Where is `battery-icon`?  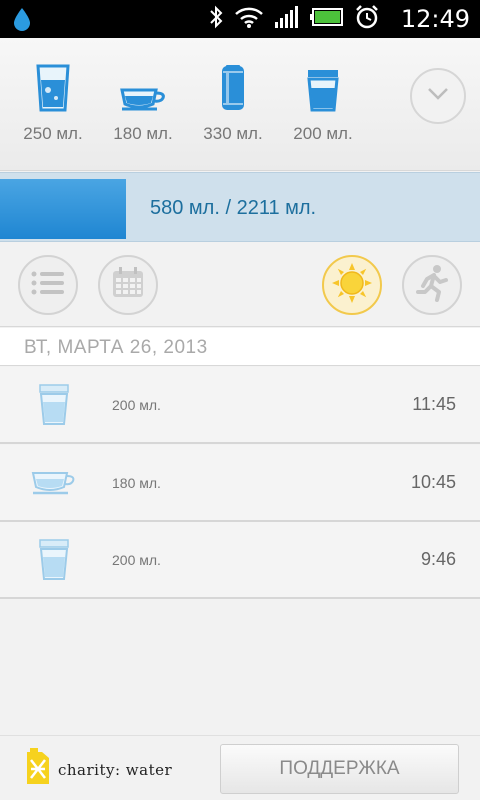 battery-icon is located at coordinates (327, 19).